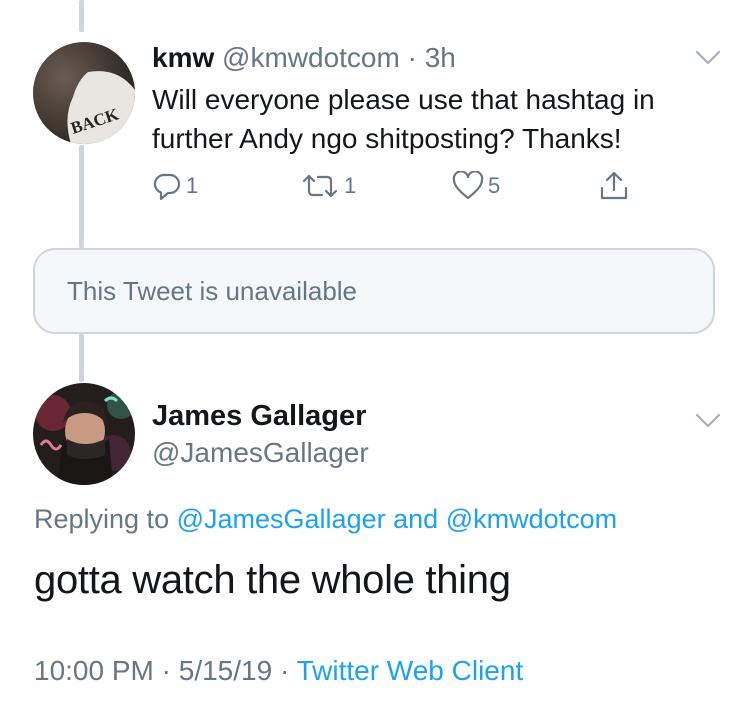 The width and height of the screenshot is (750, 705). I want to click on replying-to-and: and, so click(415, 519).